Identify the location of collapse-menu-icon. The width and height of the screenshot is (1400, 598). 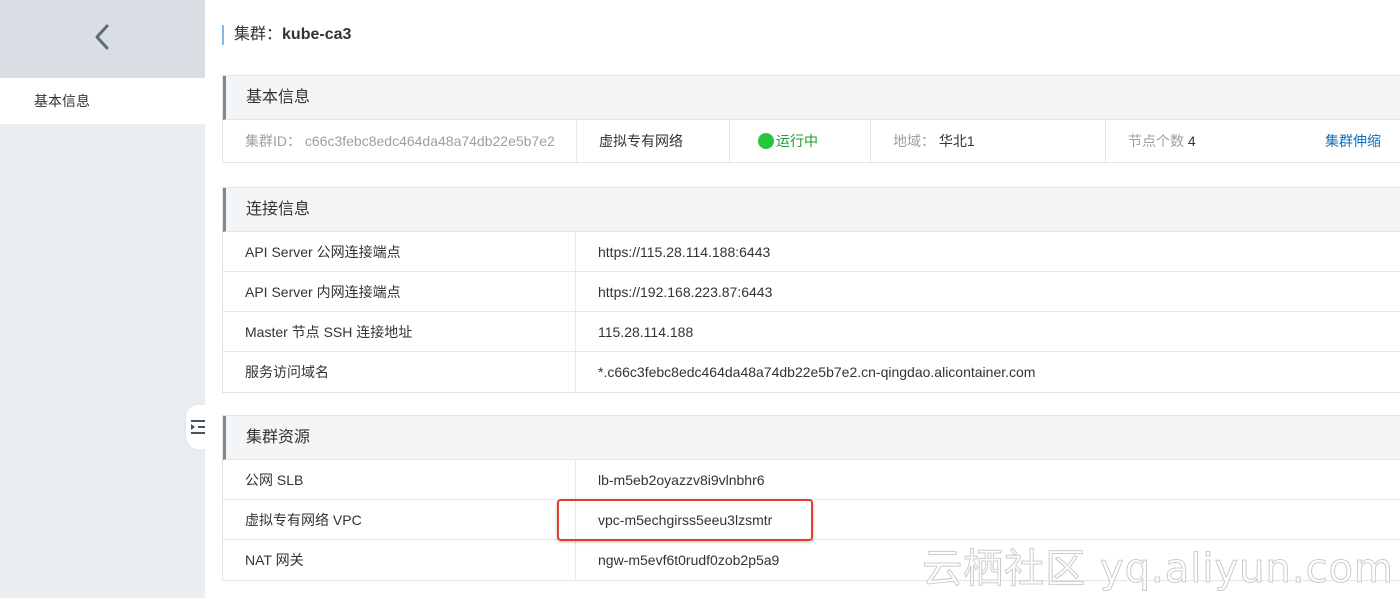
(198, 427).